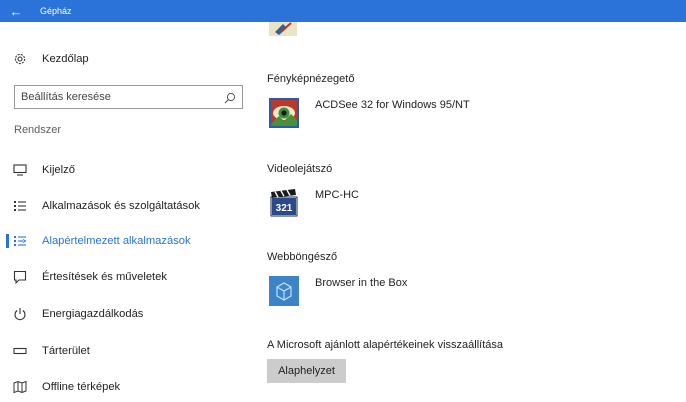  What do you see at coordinates (66, 97) in the screenshot?
I see `search-placeholder: Beállítás keresése` at bounding box center [66, 97].